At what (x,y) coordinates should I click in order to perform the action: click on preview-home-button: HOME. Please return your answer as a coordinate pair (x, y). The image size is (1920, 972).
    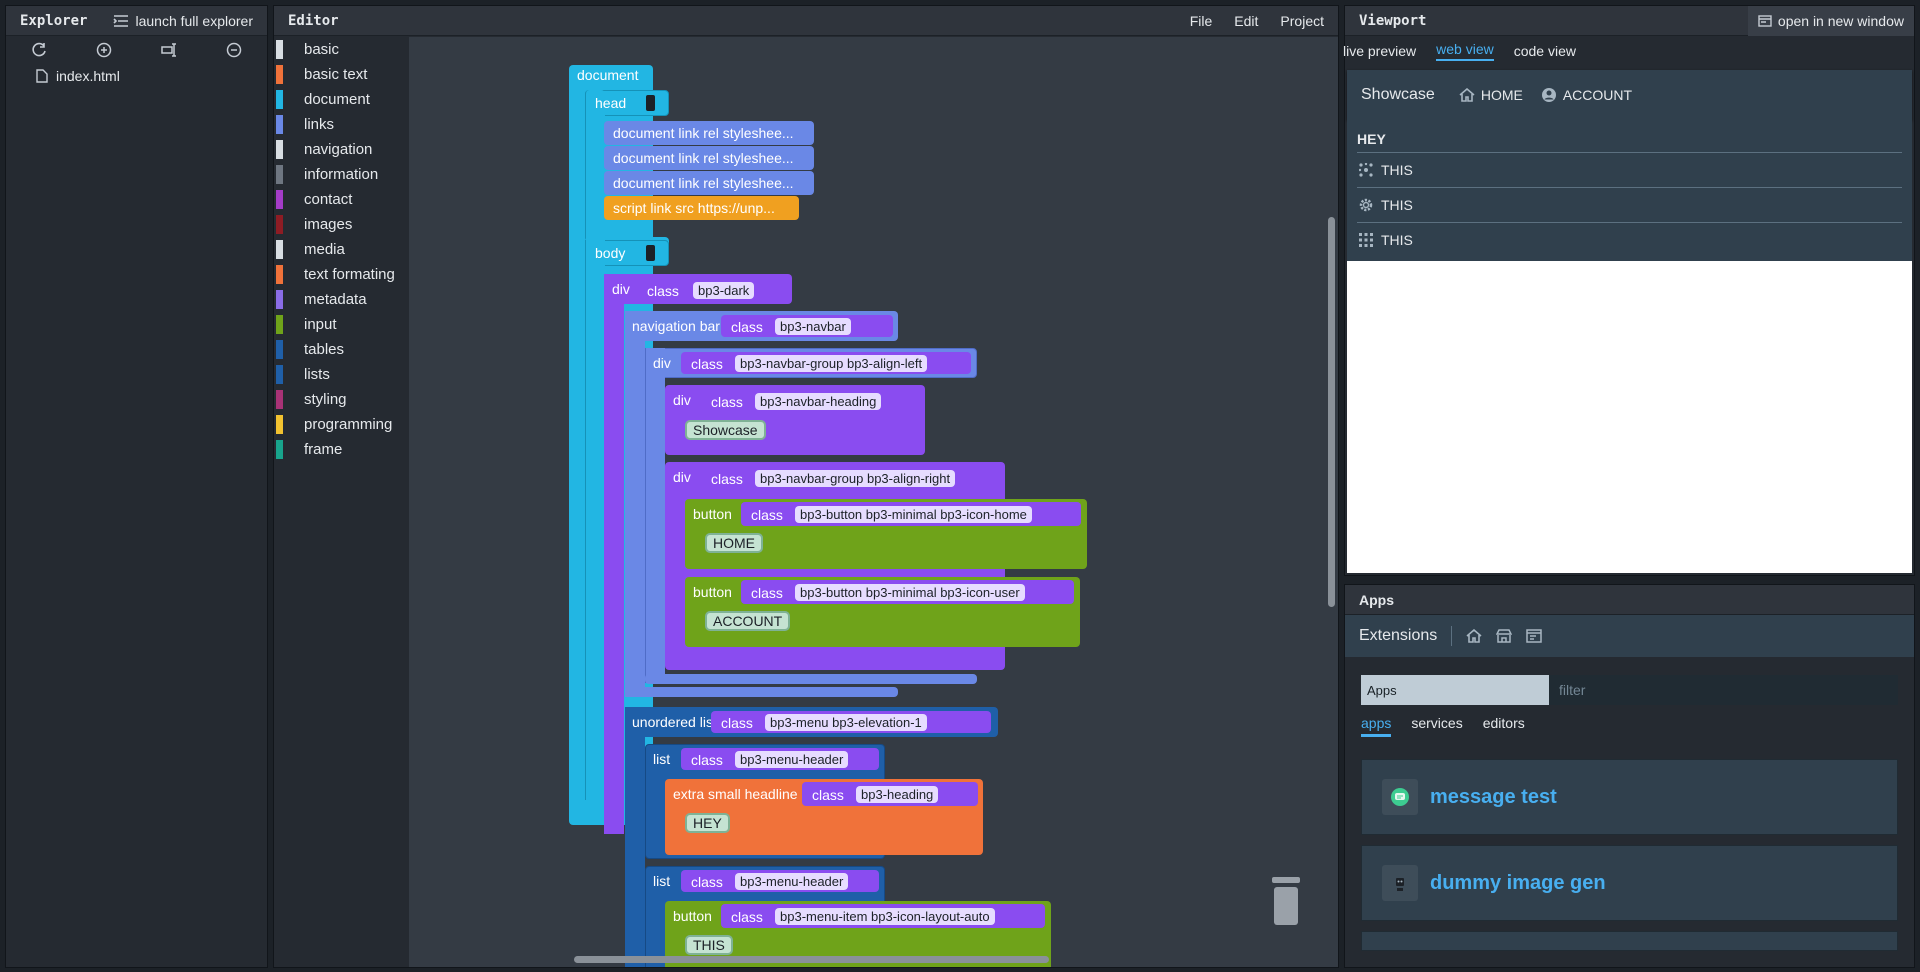
    Looking at the image, I should click on (1491, 95).